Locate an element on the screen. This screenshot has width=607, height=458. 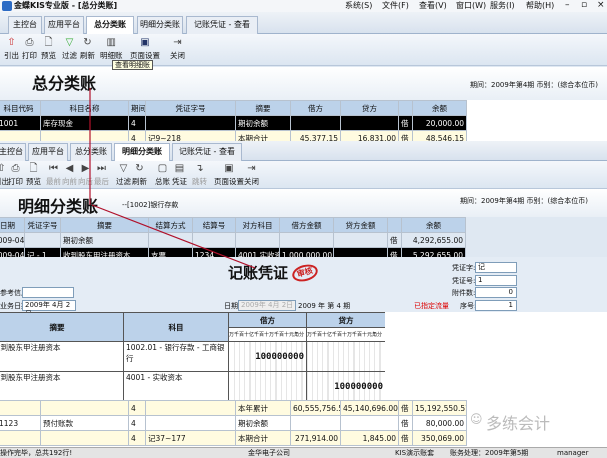
annotation-arrows is located at coordinates (172, 178).